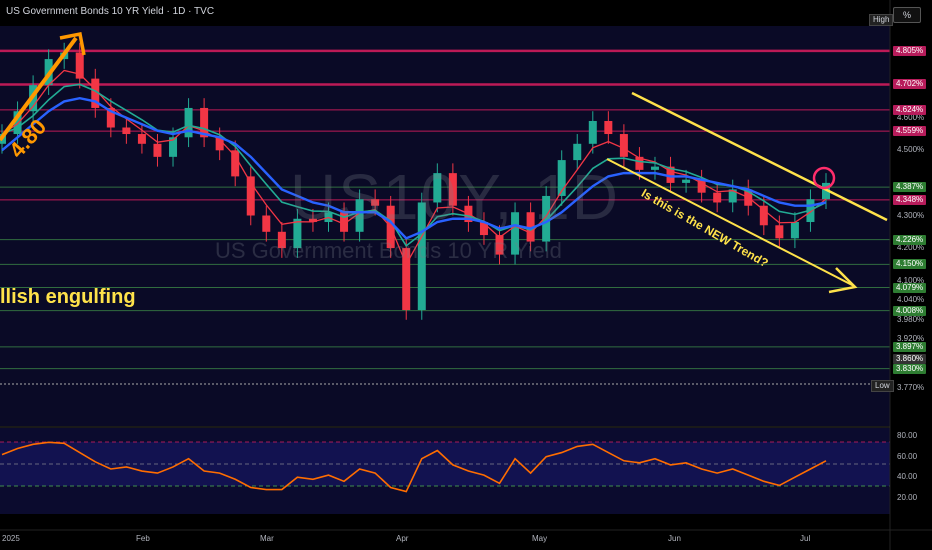 The height and width of the screenshot is (550, 932). What do you see at coordinates (674, 538) in the screenshot?
I see `date-axis-label: Jun` at bounding box center [674, 538].